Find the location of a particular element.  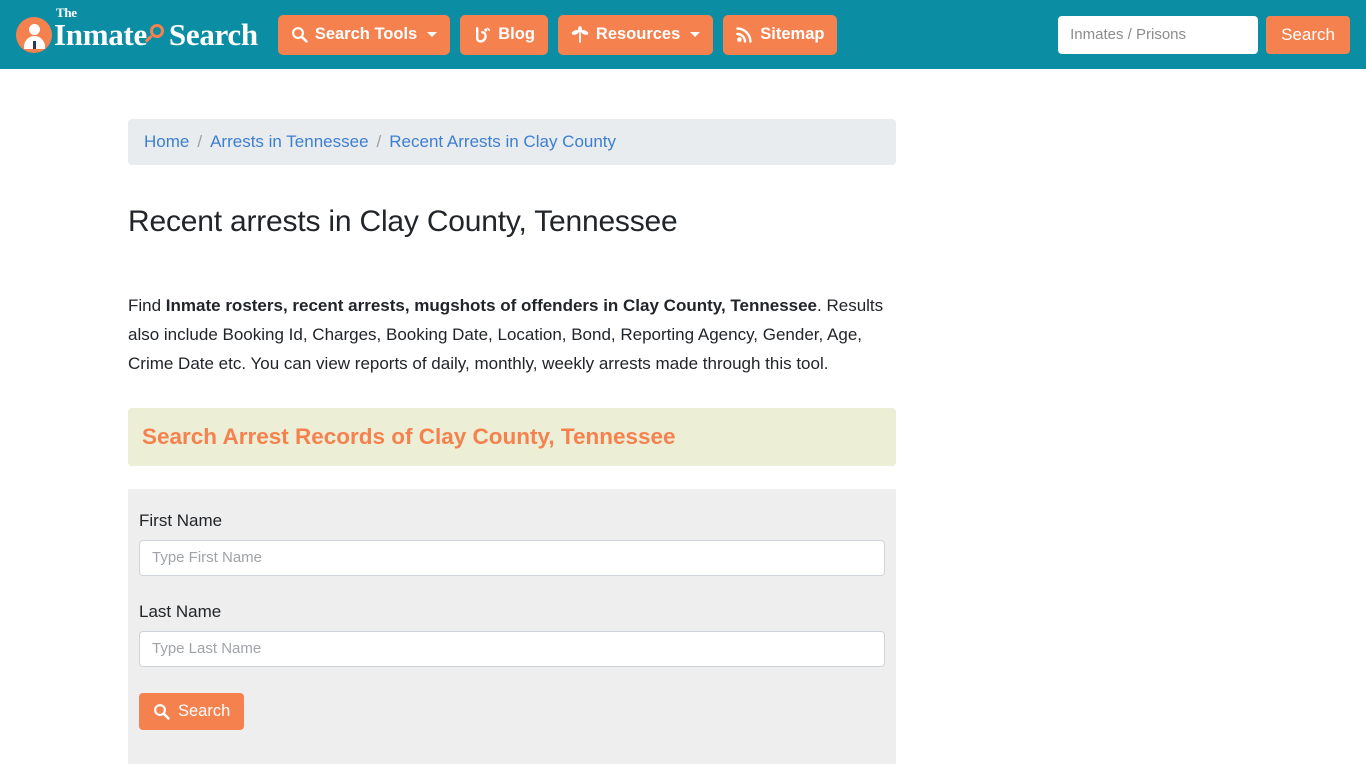

form-search-button: Search is located at coordinates (192, 711).